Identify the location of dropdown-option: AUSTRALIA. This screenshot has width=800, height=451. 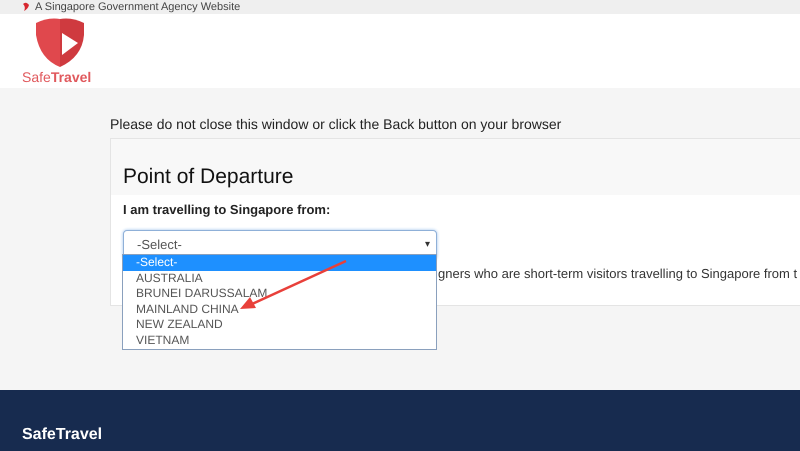
(279, 278).